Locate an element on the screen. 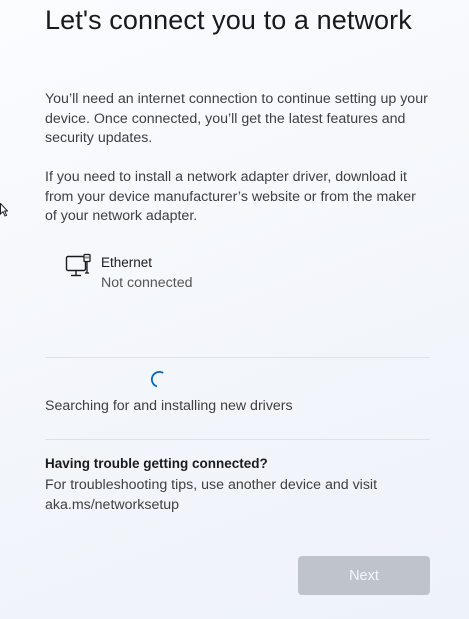  ethernet-icon is located at coordinates (78, 265).